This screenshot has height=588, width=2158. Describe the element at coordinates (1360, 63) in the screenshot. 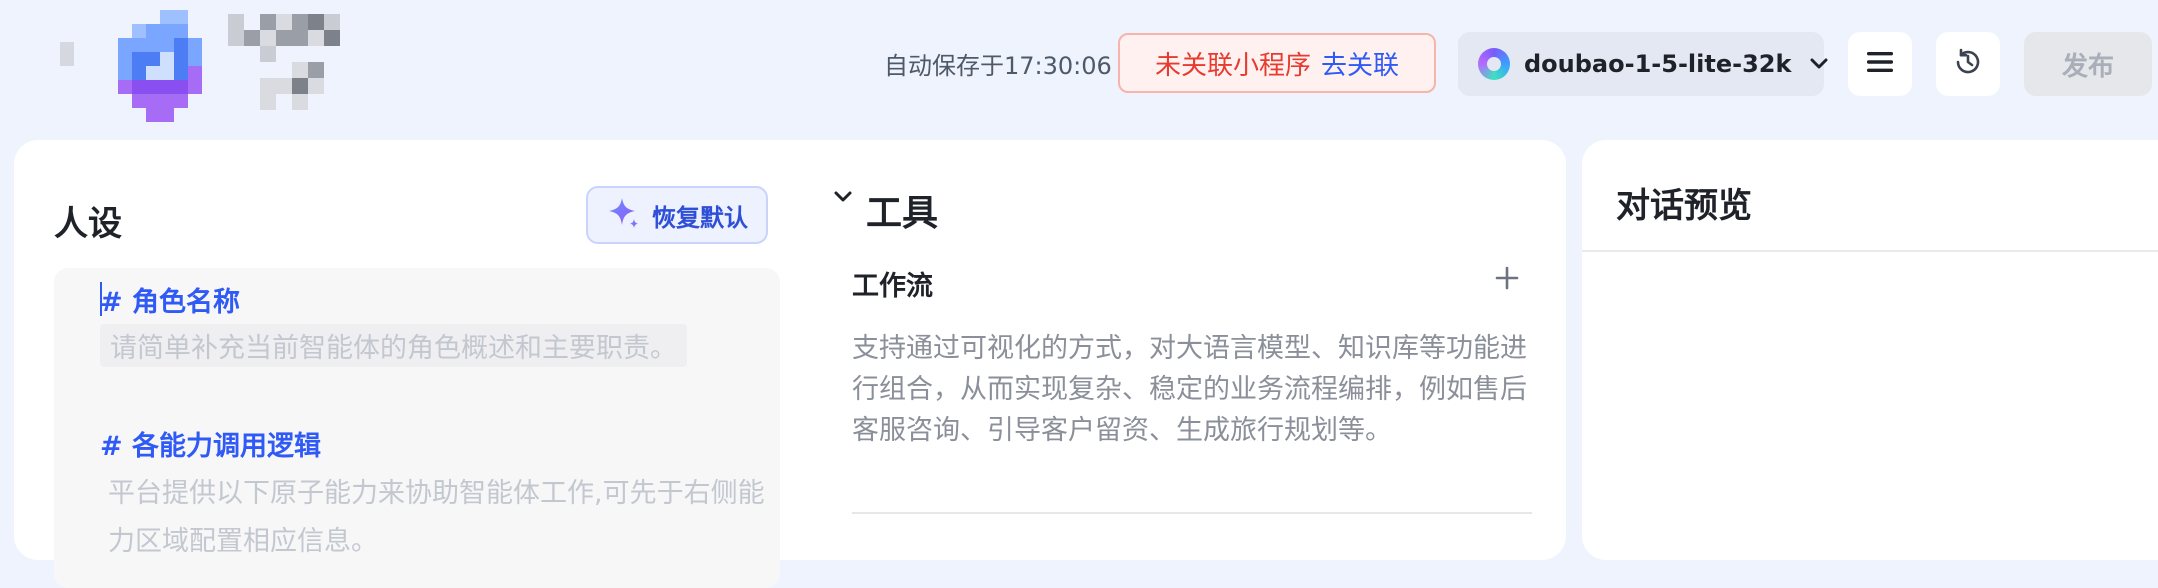

I see `miniapp-link-button: 去关联` at that location.